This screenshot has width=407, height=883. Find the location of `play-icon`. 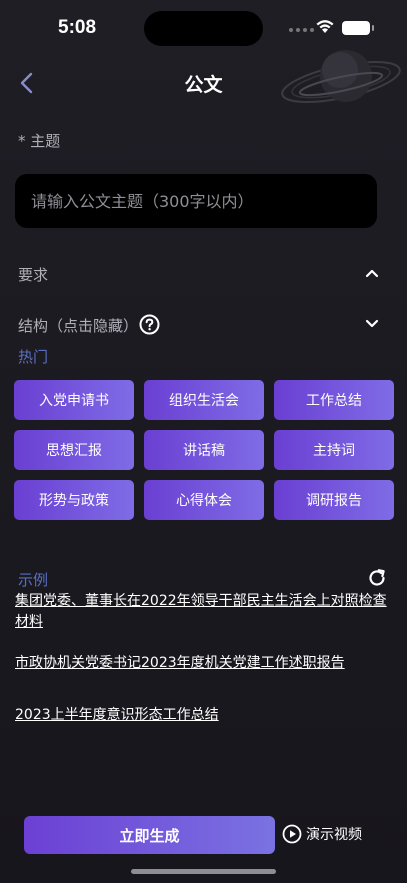

play-icon is located at coordinates (292, 834).